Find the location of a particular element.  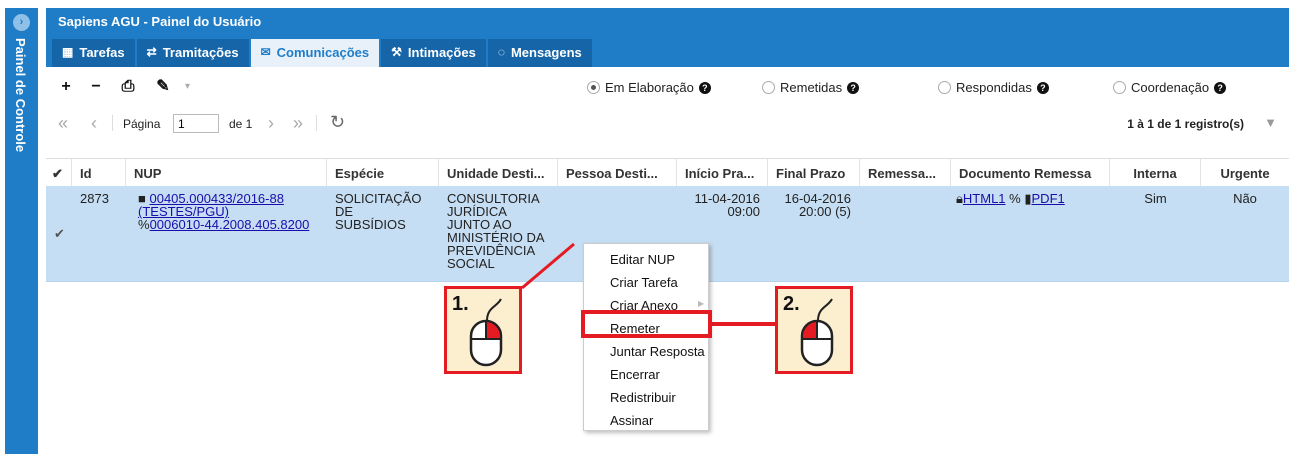

menu-item-editar-nup: Editar NUP is located at coordinates (642, 259).